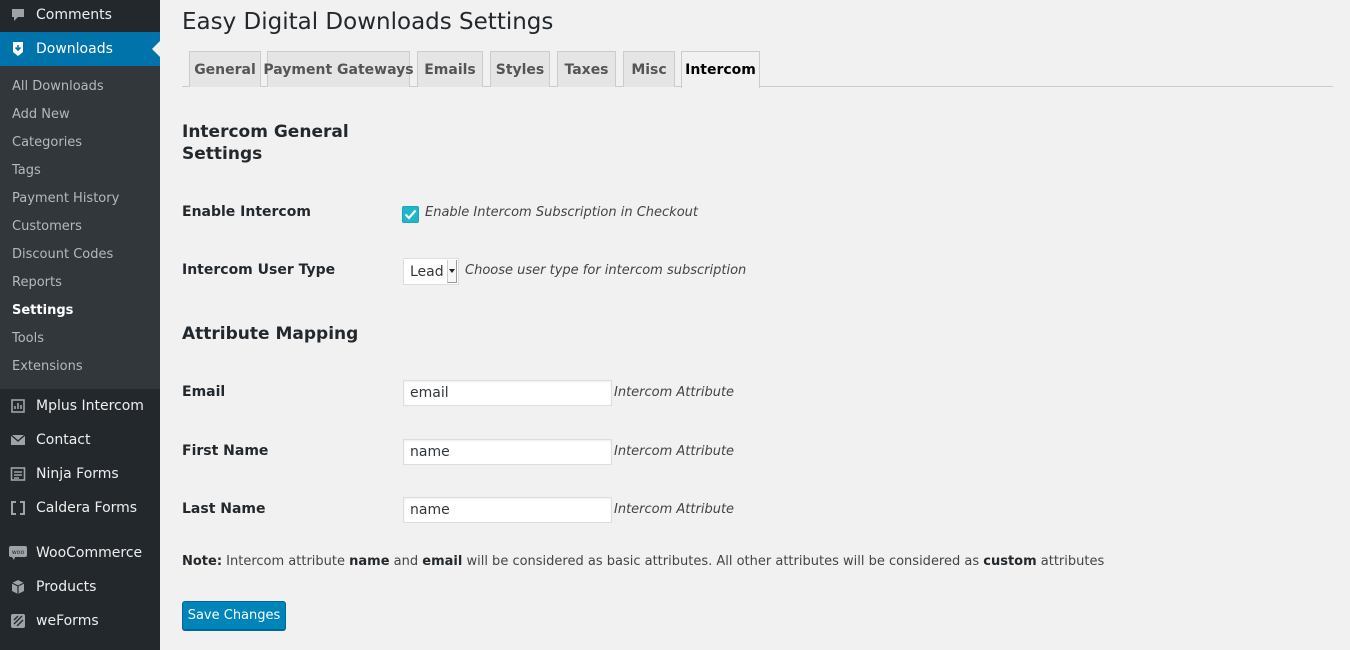 The height and width of the screenshot is (650, 1350). What do you see at coordinates (18, 15) in the screenshot?
I see `comment-icon` at bounding box center [18, 15].